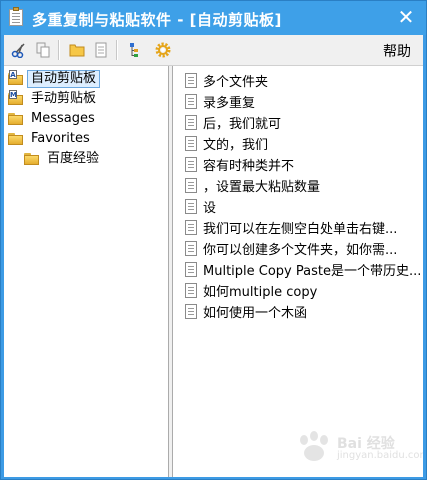  I want to click on list-item: 设, so click(200, 206).